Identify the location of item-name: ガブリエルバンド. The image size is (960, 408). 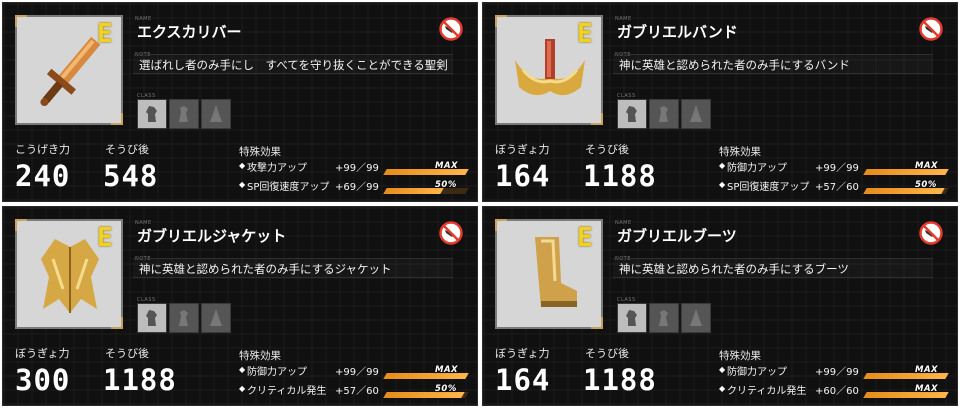
(677, 32).